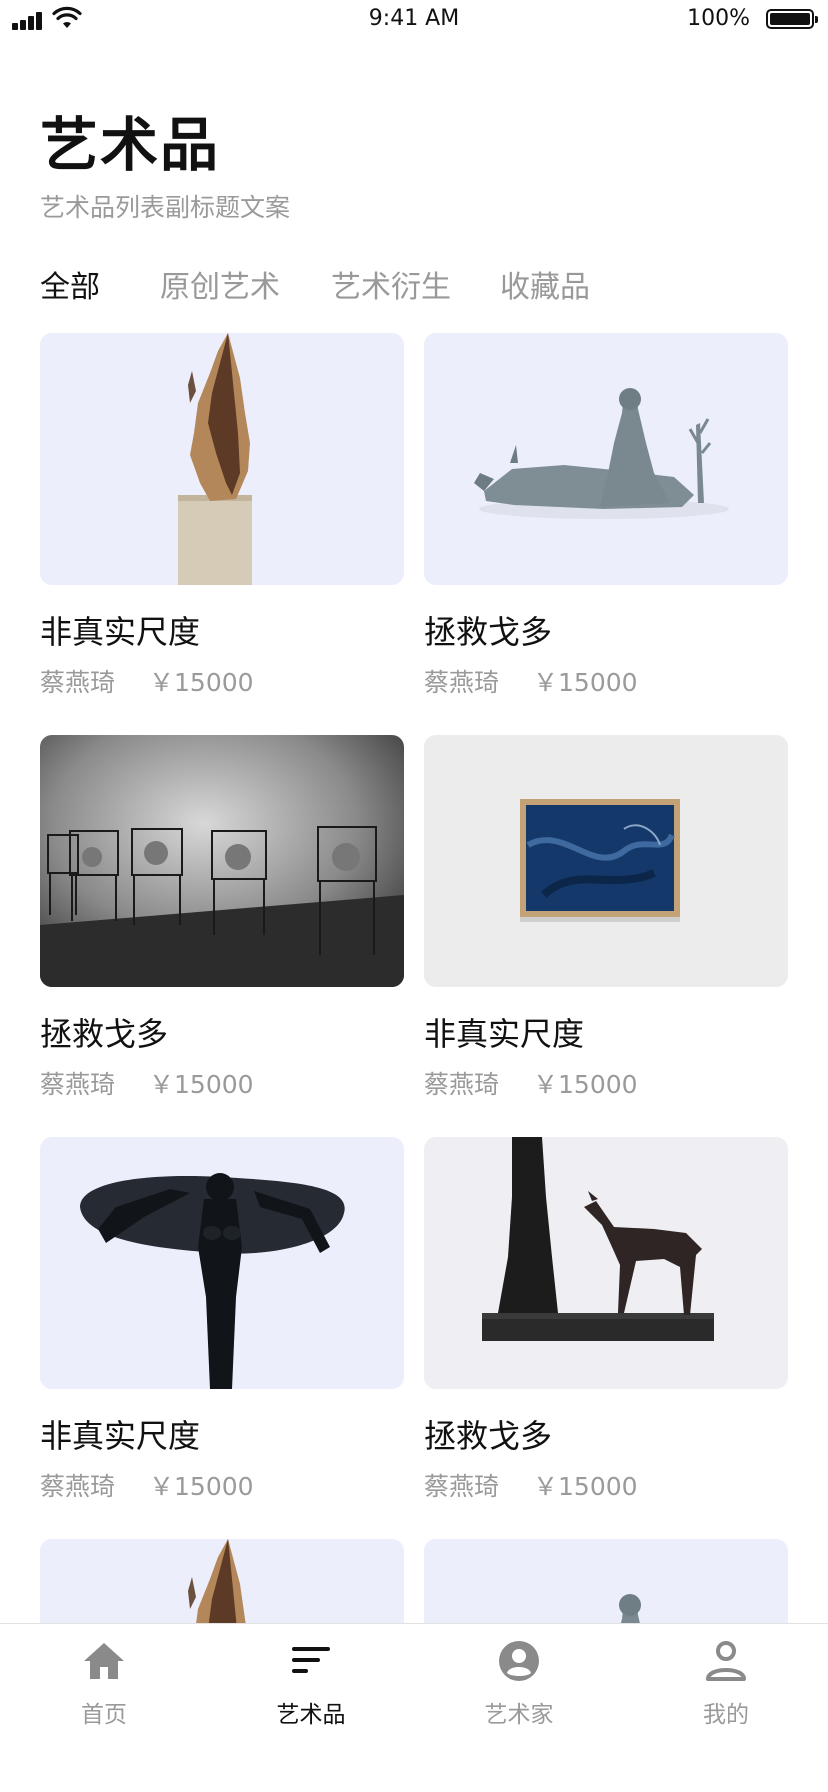  I want to click on tabbar-artists: 艺术家, so click(519, 1689).